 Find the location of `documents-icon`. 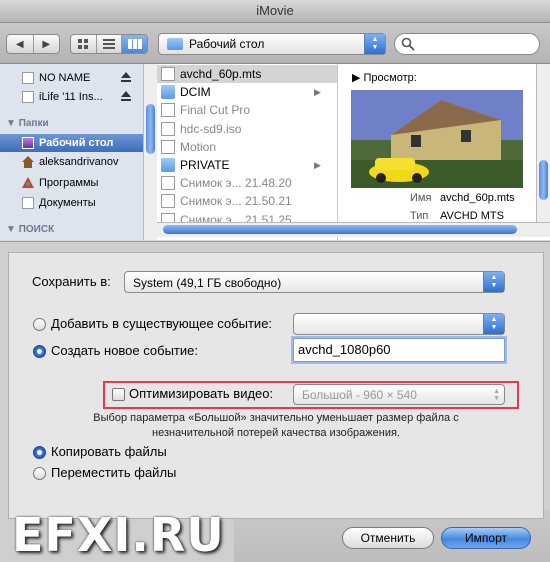

documents-icon is located at coordinates (28, 203).